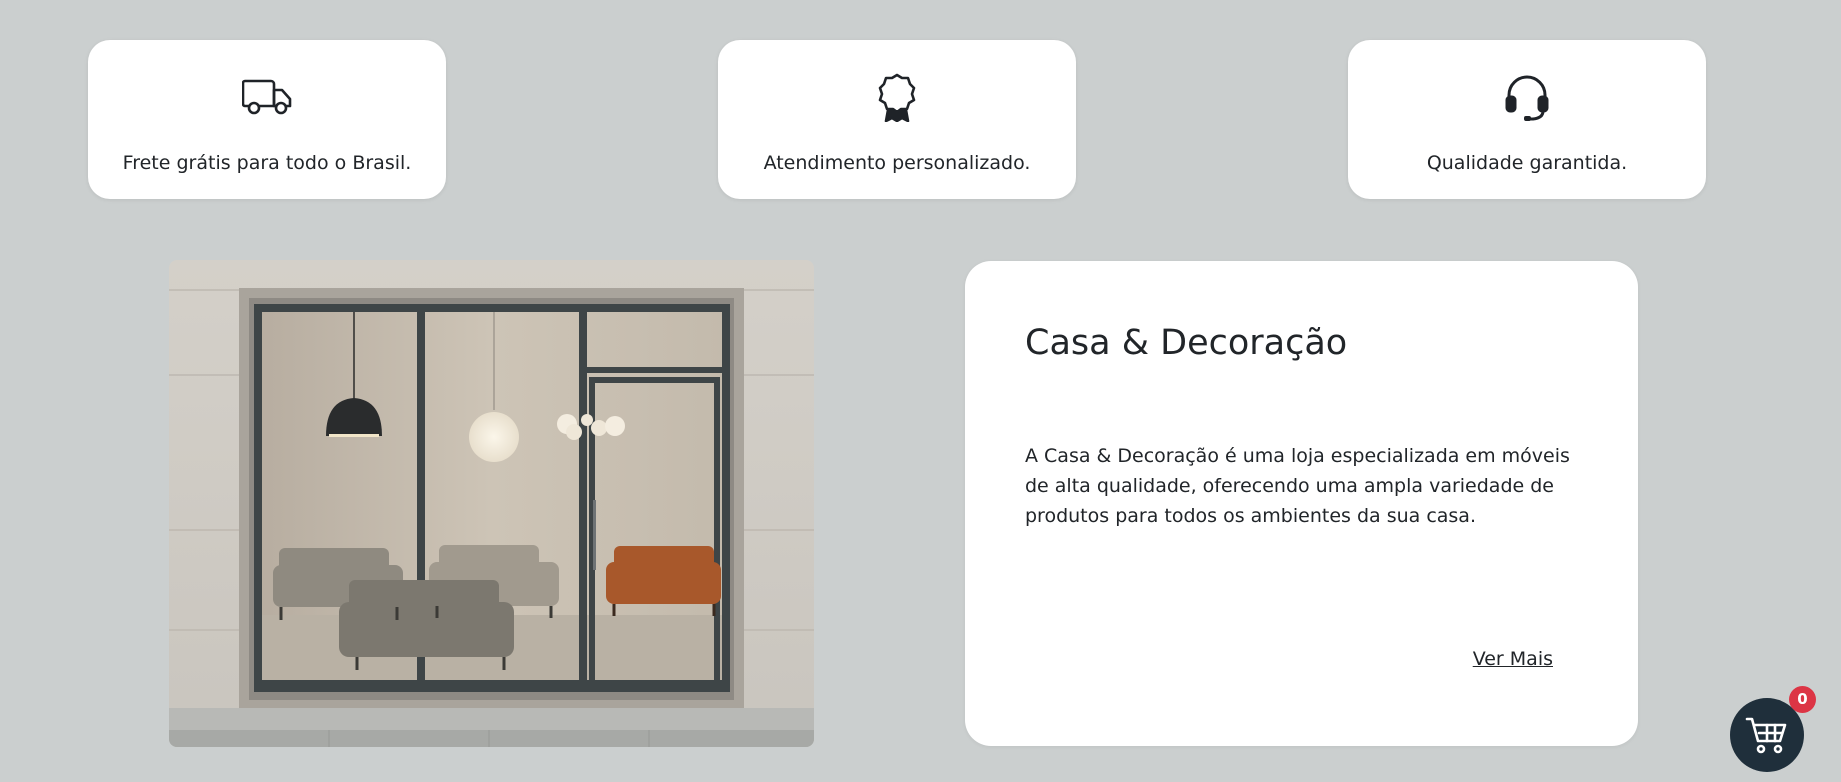 Image resolution: width=1841 pixels, height=782 pixels. What do you see at coordinates (897, 163) in the screenshot?
I see `feature-text-service: Atendimento personalizado.` at bounding box center [897, 163].